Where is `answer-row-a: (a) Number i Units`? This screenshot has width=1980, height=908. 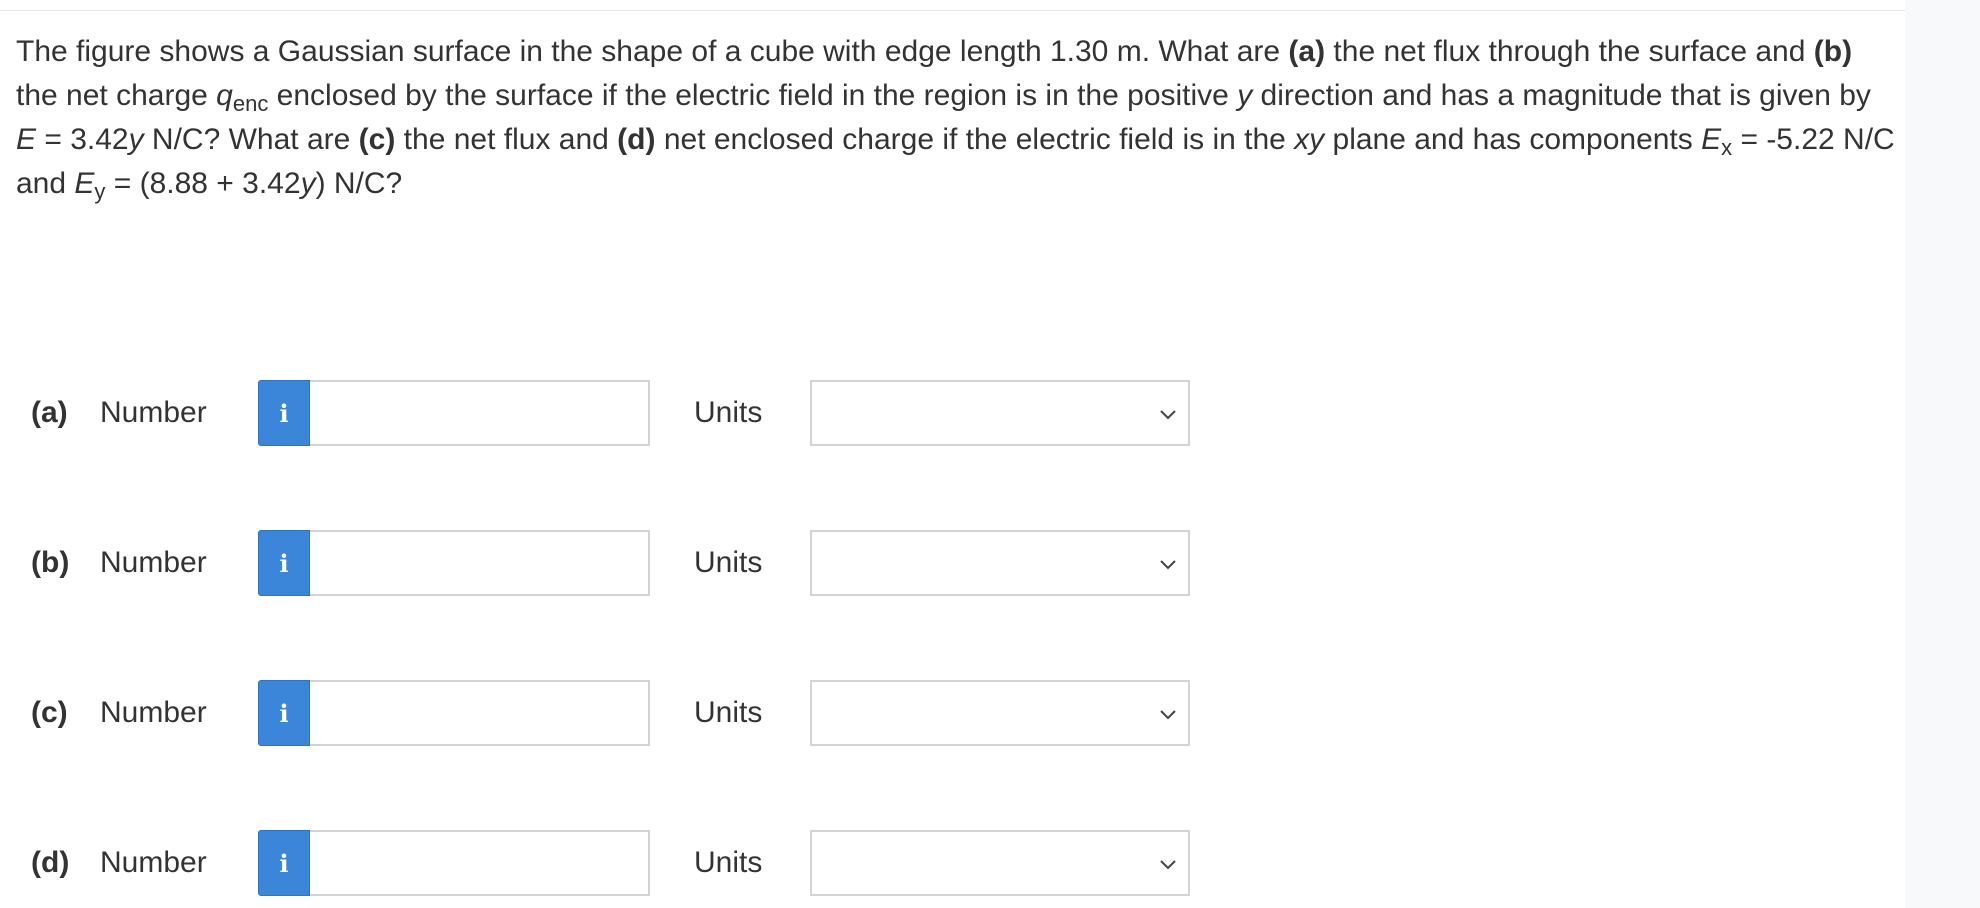 answer-row-a: (a) Number i Units is located at coordinates (600, 413).